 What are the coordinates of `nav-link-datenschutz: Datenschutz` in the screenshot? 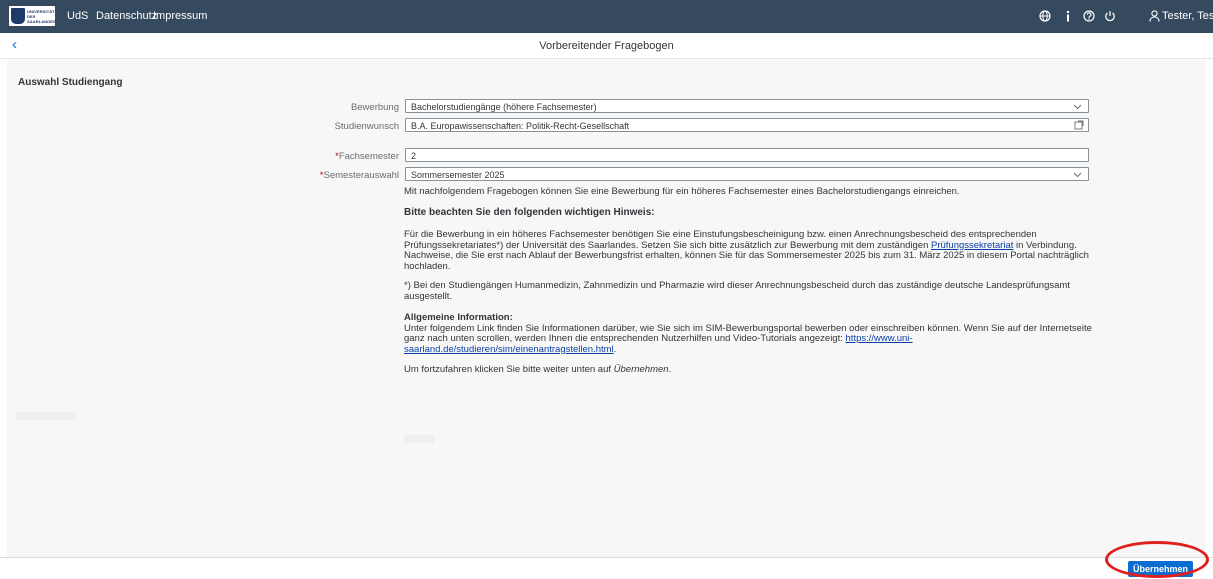 It's located at (126, 16).